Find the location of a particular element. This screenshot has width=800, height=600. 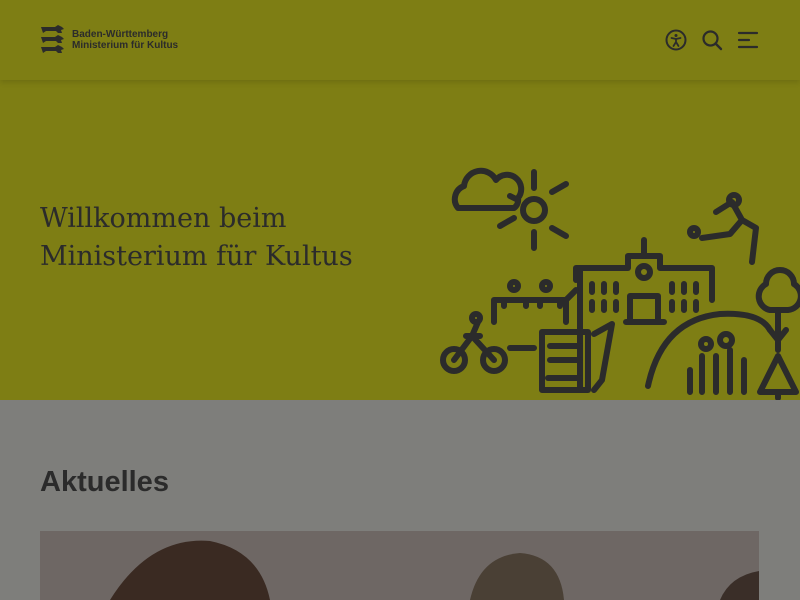

news-photo is located at coordinates (399, 565).